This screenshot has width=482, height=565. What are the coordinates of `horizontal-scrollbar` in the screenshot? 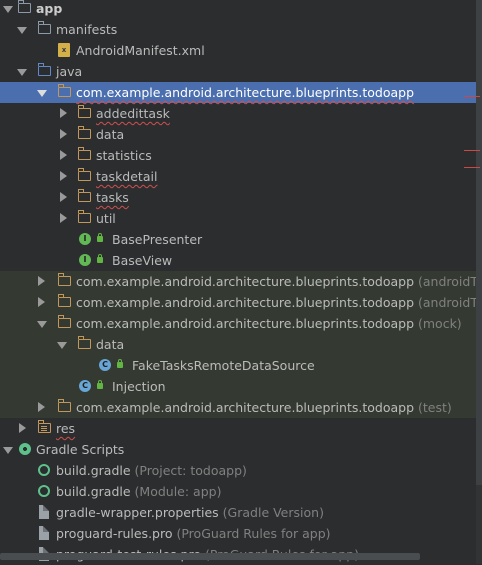 It's located at (210, 556).